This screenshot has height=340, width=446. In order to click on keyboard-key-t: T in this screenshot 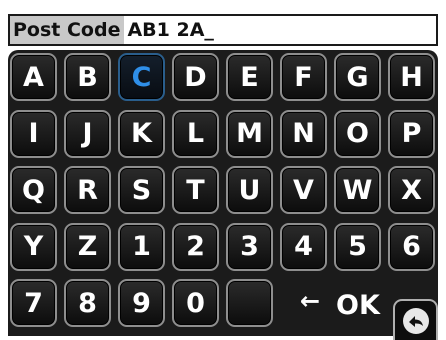, I will do `click(195, 190)`.